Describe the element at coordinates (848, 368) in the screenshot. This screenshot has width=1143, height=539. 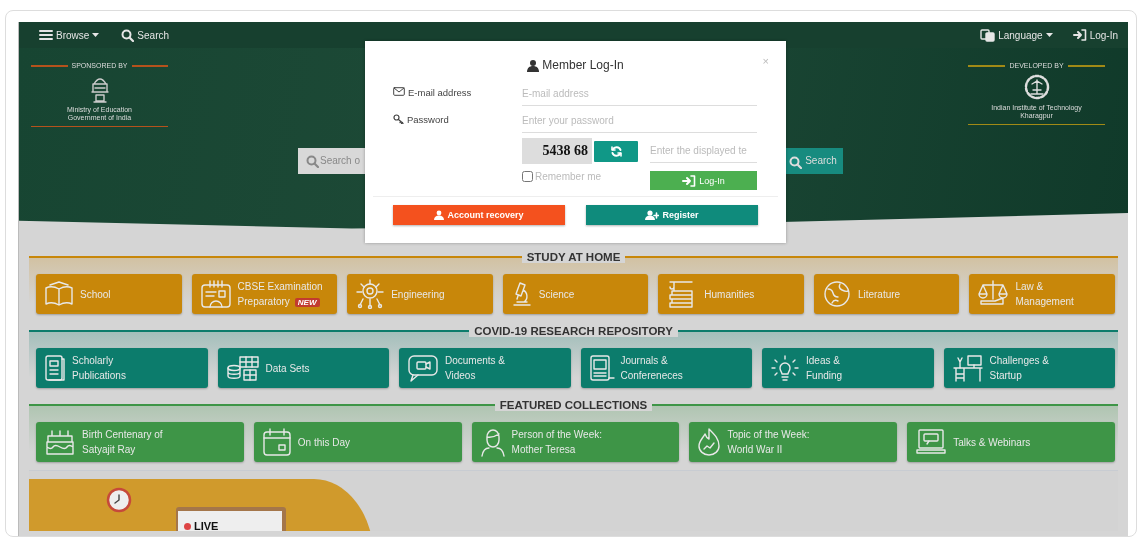
I see `category-tile: Ideas & Funding` at that location.